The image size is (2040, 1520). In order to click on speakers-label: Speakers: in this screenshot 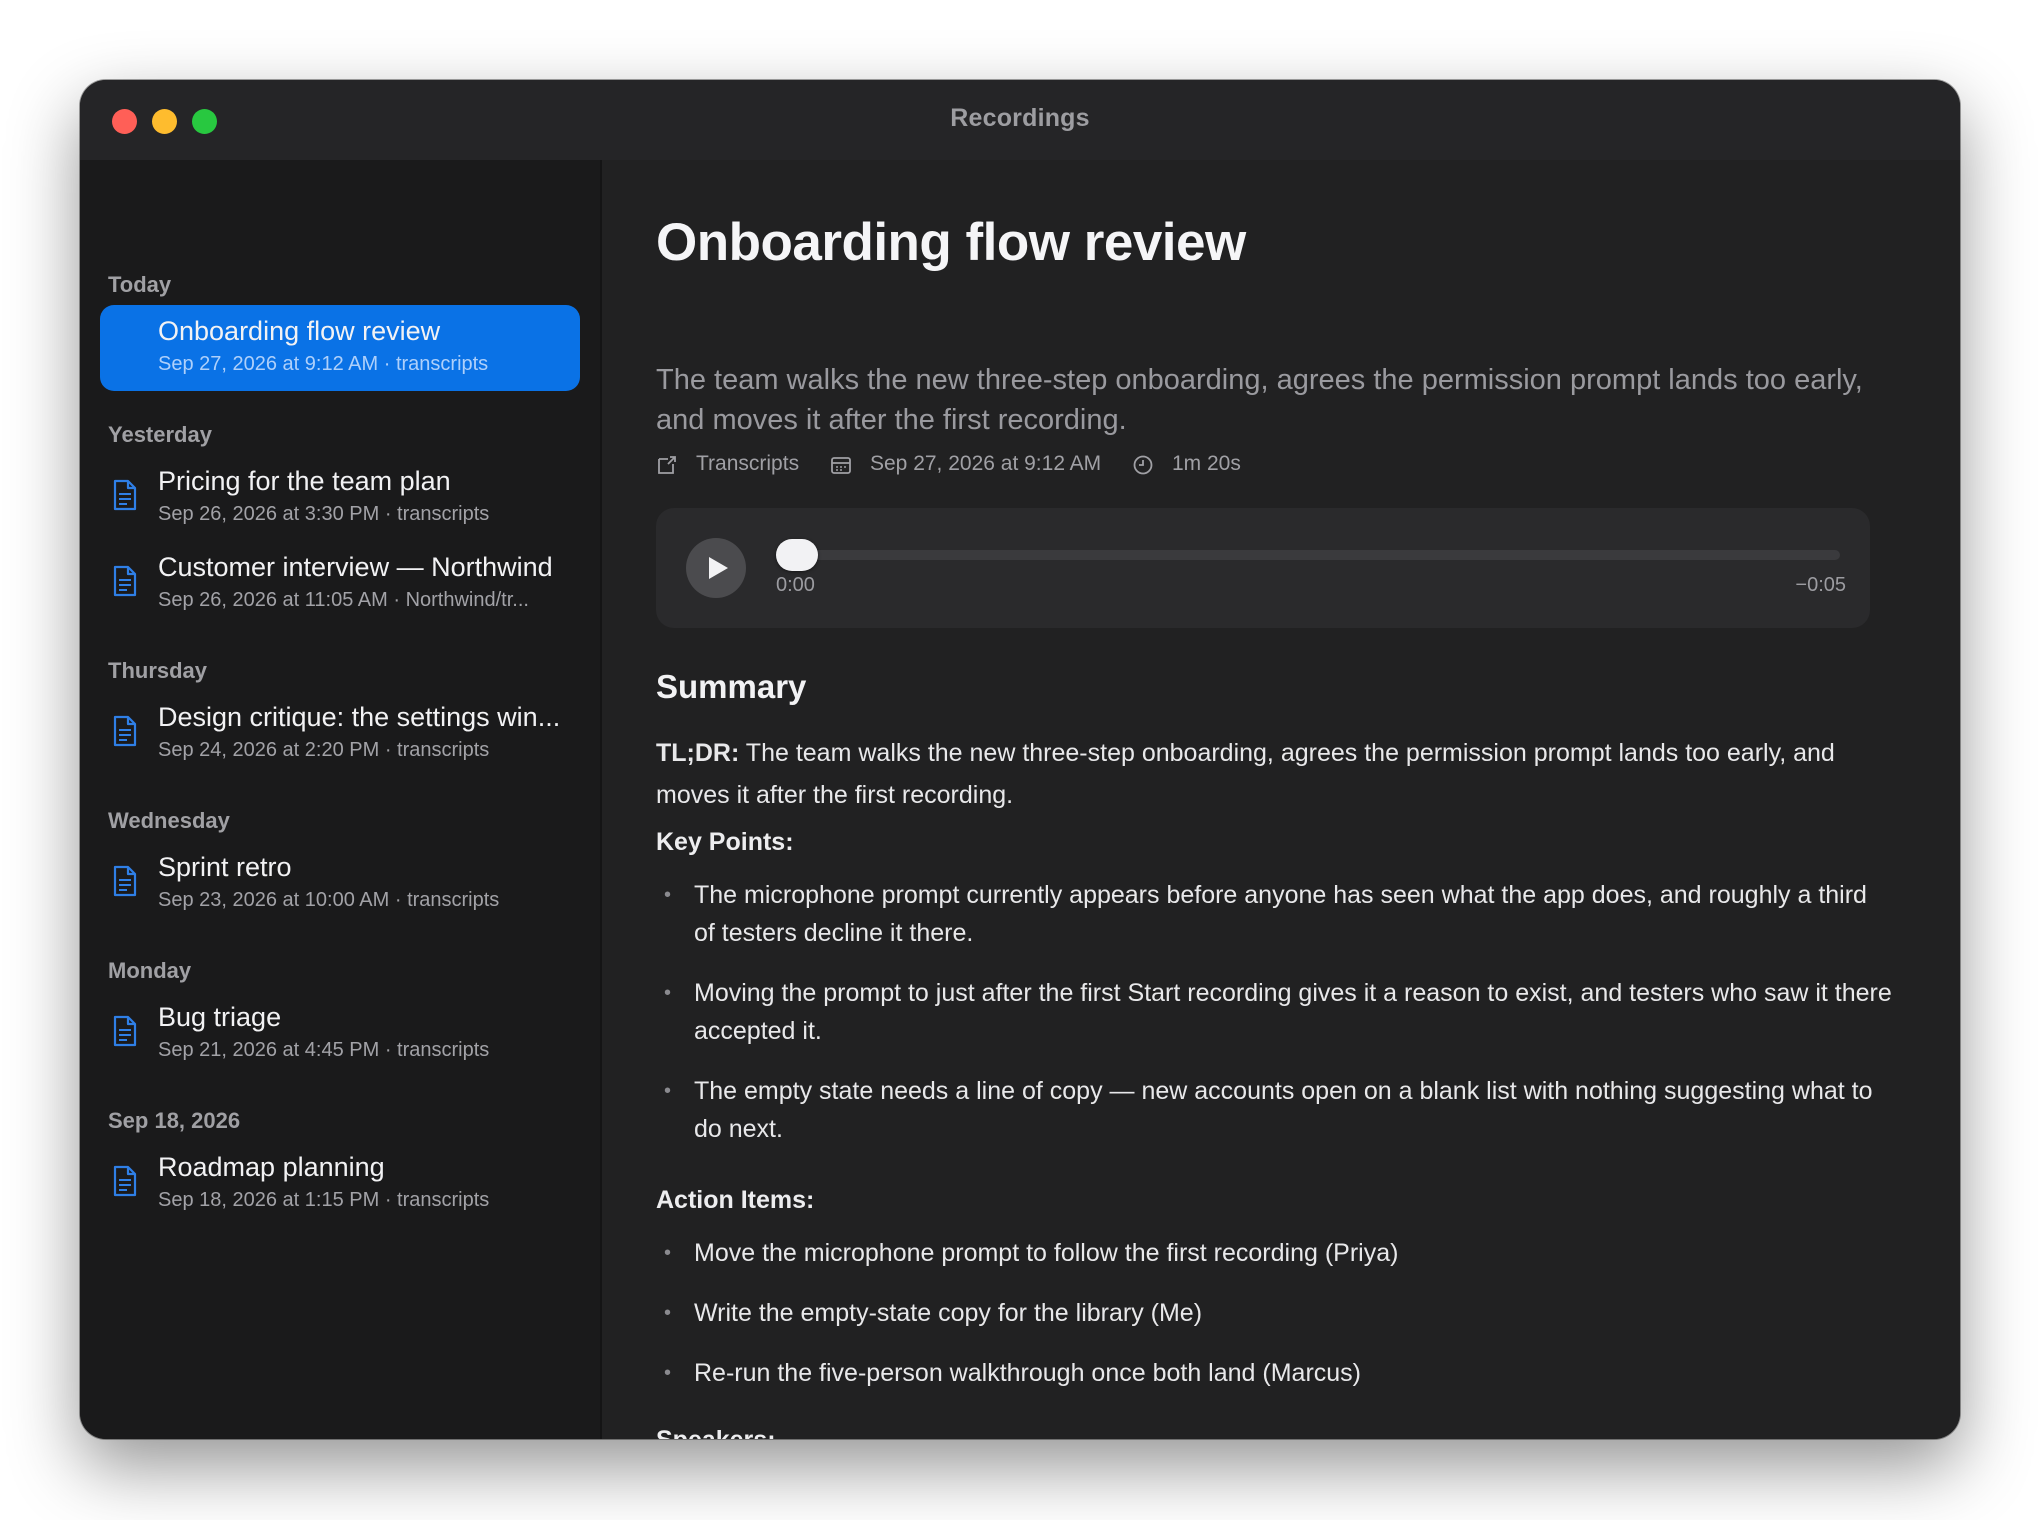, I will do `click(716, 1432)`.